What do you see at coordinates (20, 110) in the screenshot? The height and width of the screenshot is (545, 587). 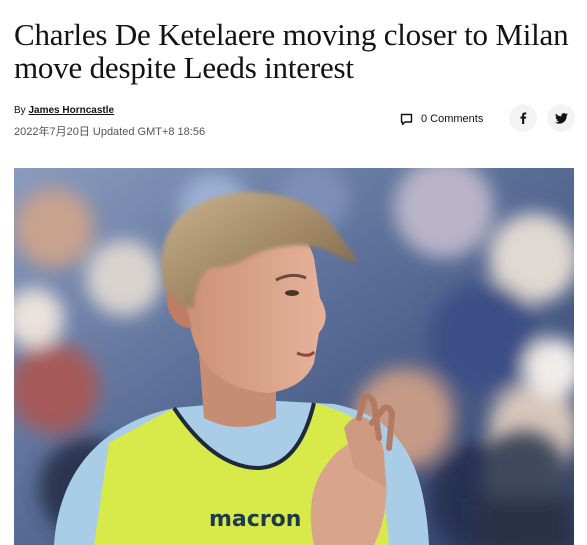 I see `byline-prefix: By` at bounding box center [20, 110].